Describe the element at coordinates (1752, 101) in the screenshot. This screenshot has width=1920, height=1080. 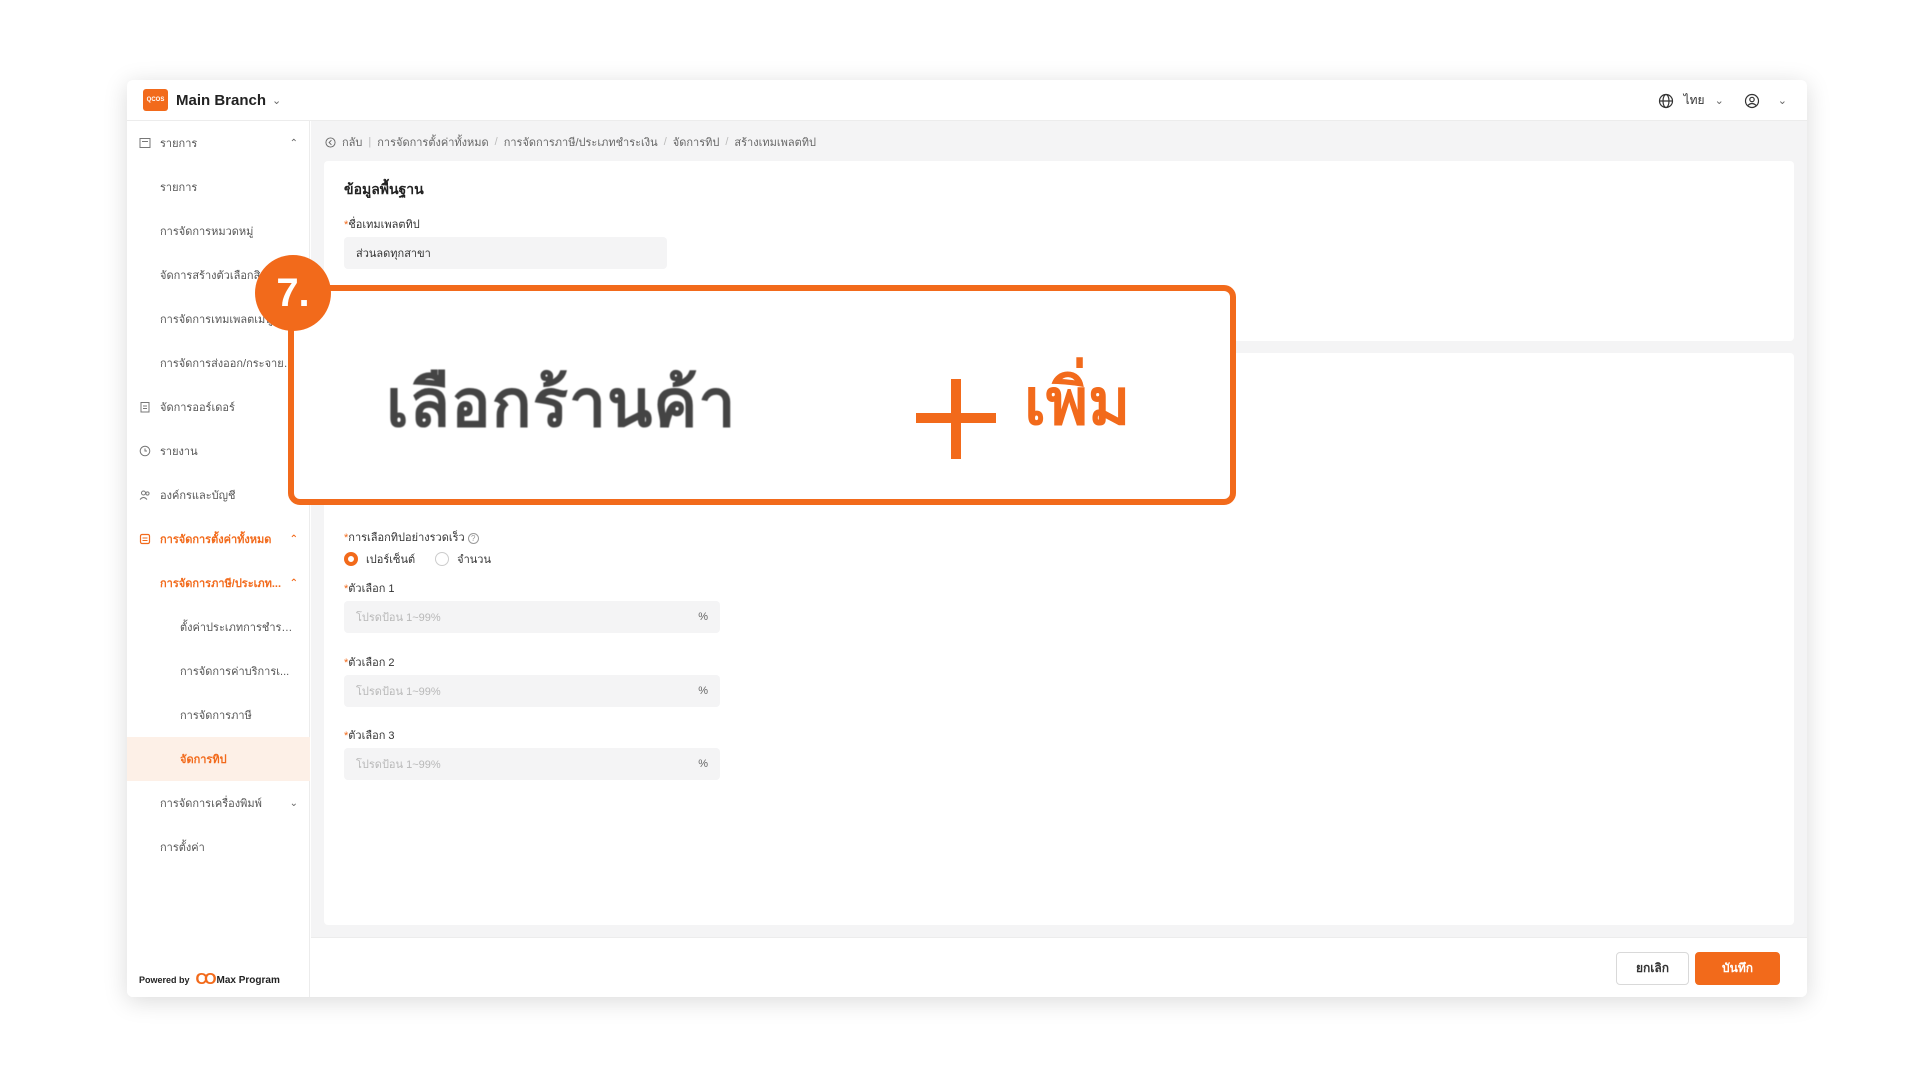
I see `user-avatar-icon` at that location.